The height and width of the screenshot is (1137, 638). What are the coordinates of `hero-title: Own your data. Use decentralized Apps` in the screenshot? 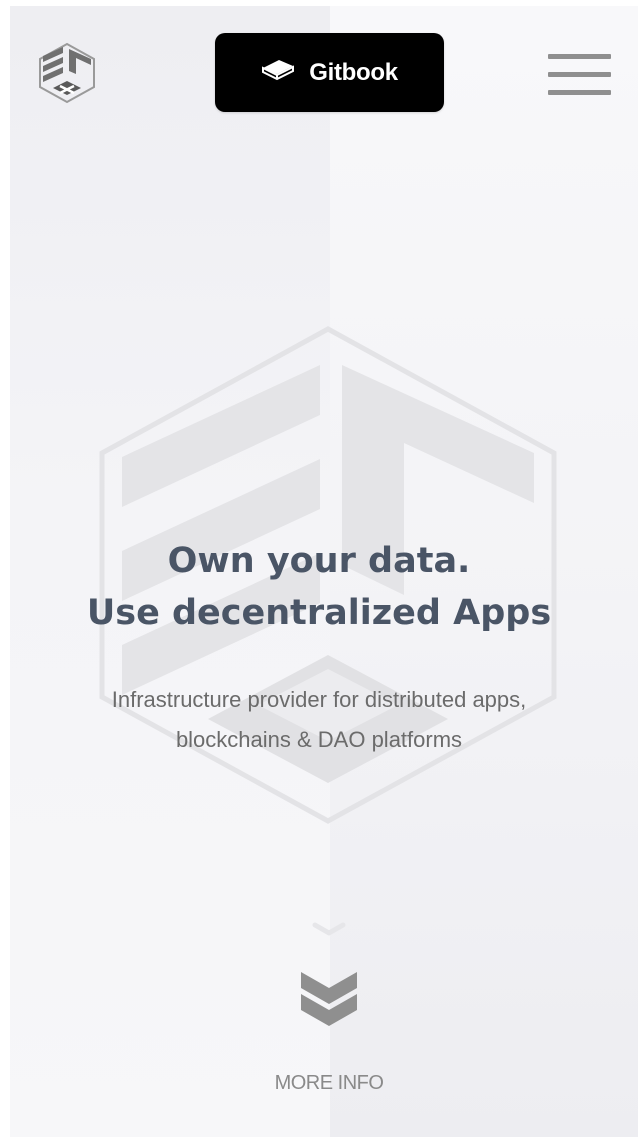 It's located at (319, 587).